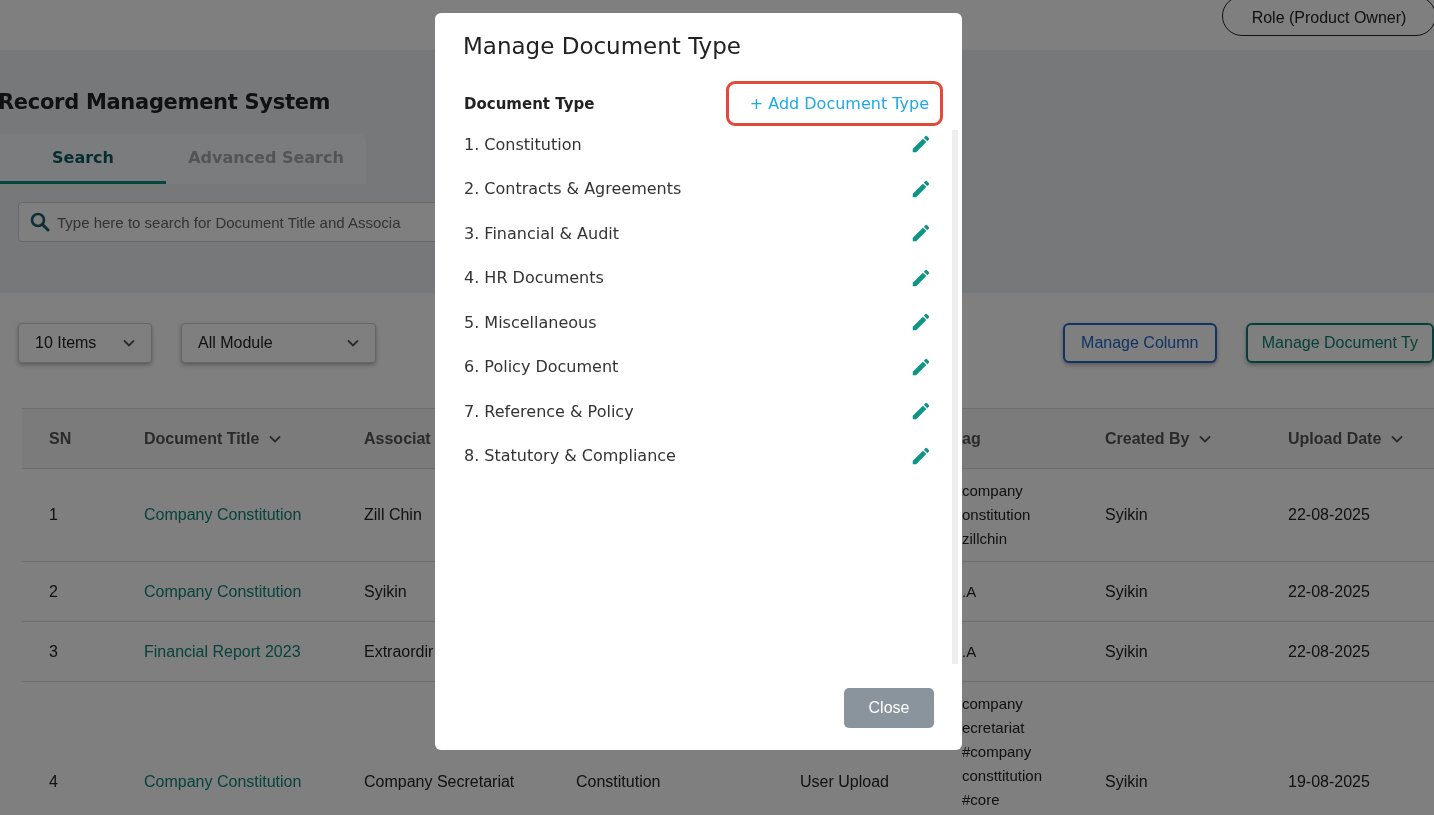  What do you see at coordinates (278, 343) in the screenshot?
I see `module-select: All Module` at bounding box center [278, 343].